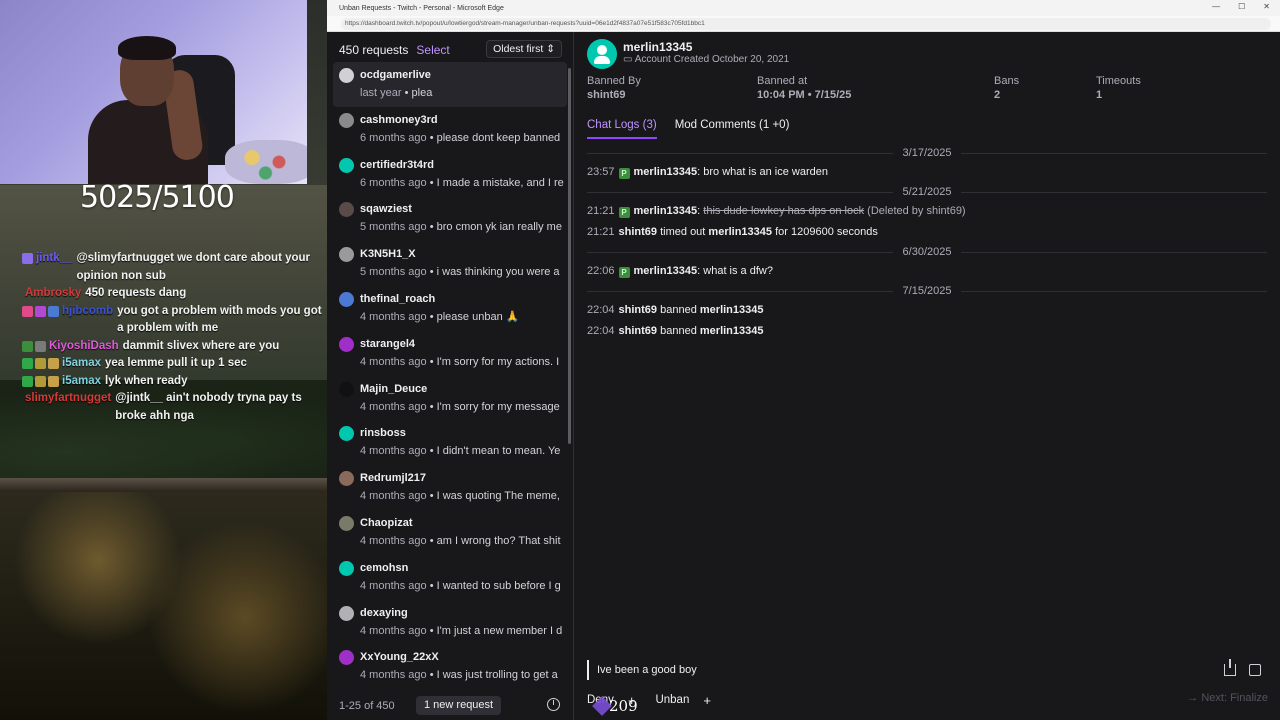 This screenshot has width=1280, height=720. Describe the element at coordinates (432, 50) in the screenshot. I see `select-button: Select` at that location.